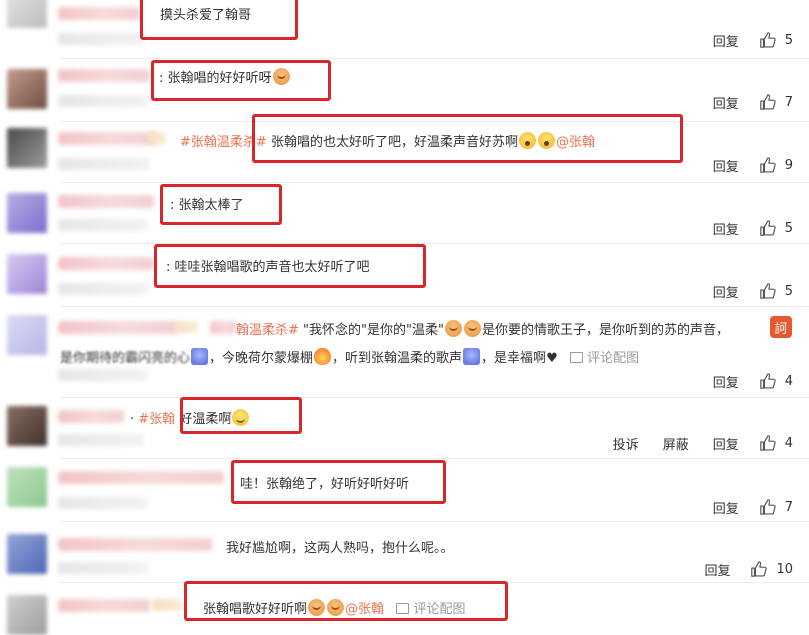 The image size is (809, 635). Describe the element at coordinates (267, 330) in the screenshot. I see `topic-link: 翰温柔杀#` at that location.